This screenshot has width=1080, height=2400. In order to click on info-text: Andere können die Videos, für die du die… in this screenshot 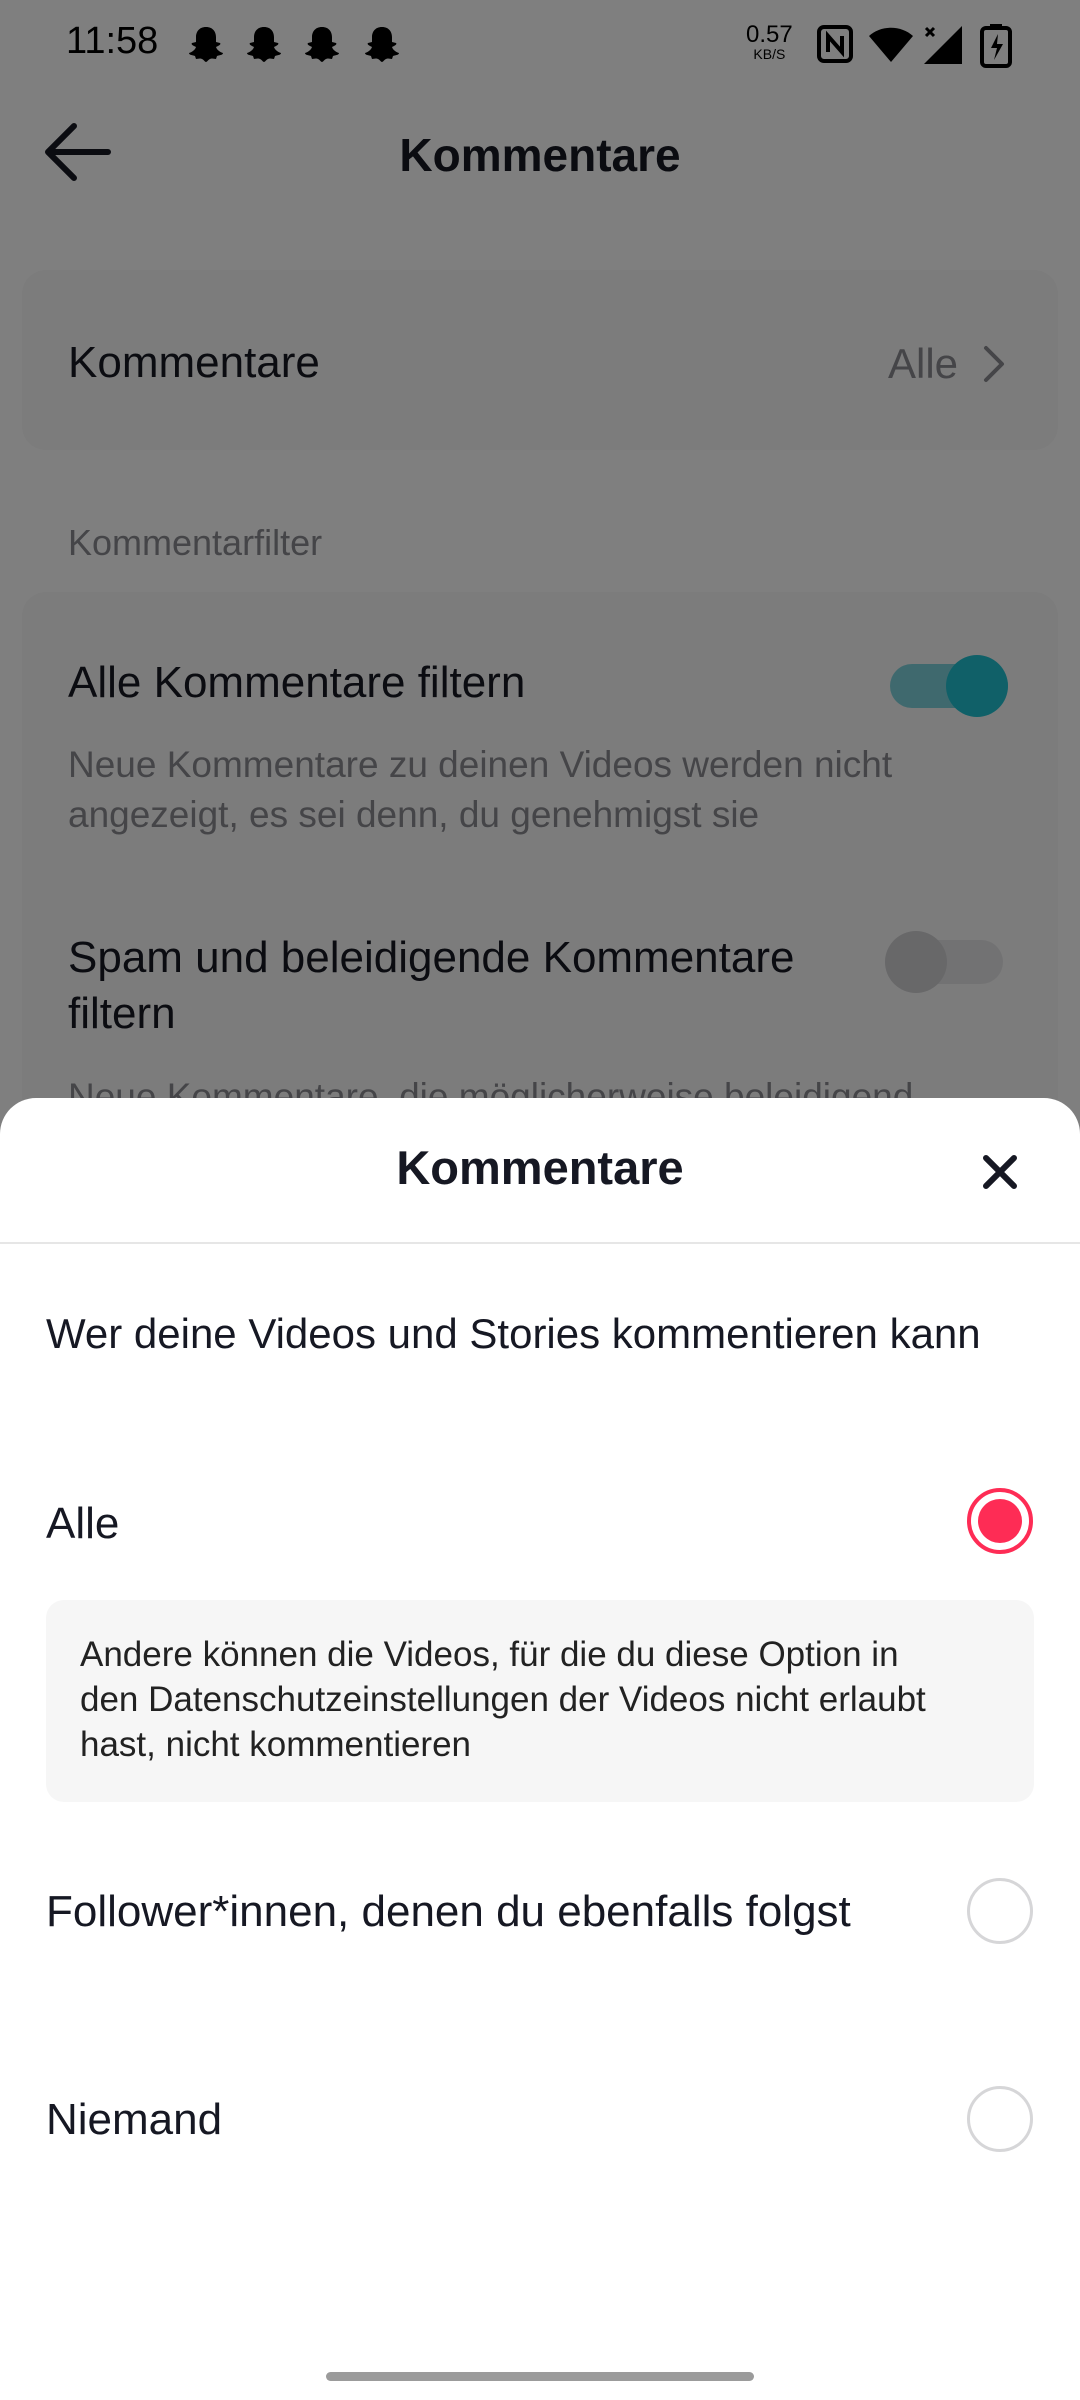, I will do `click(503, 1699)`.